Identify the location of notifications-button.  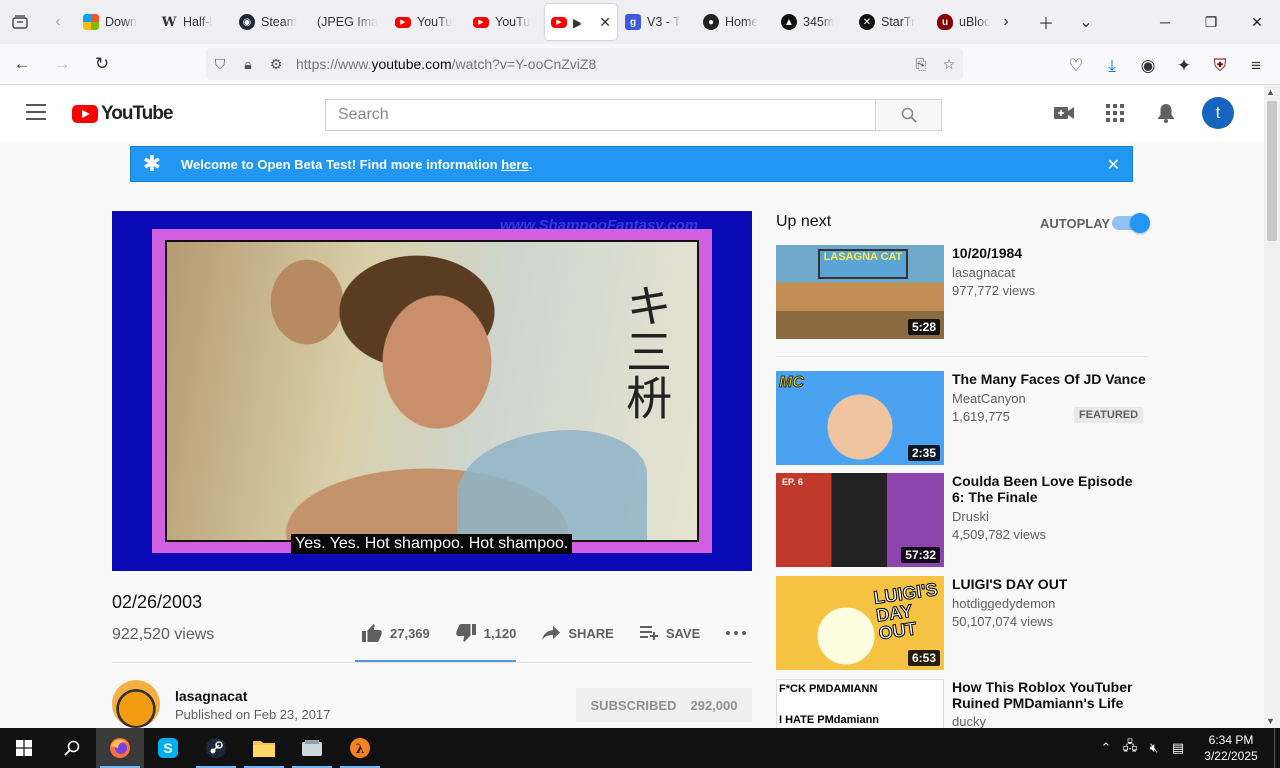
(1166, 113).